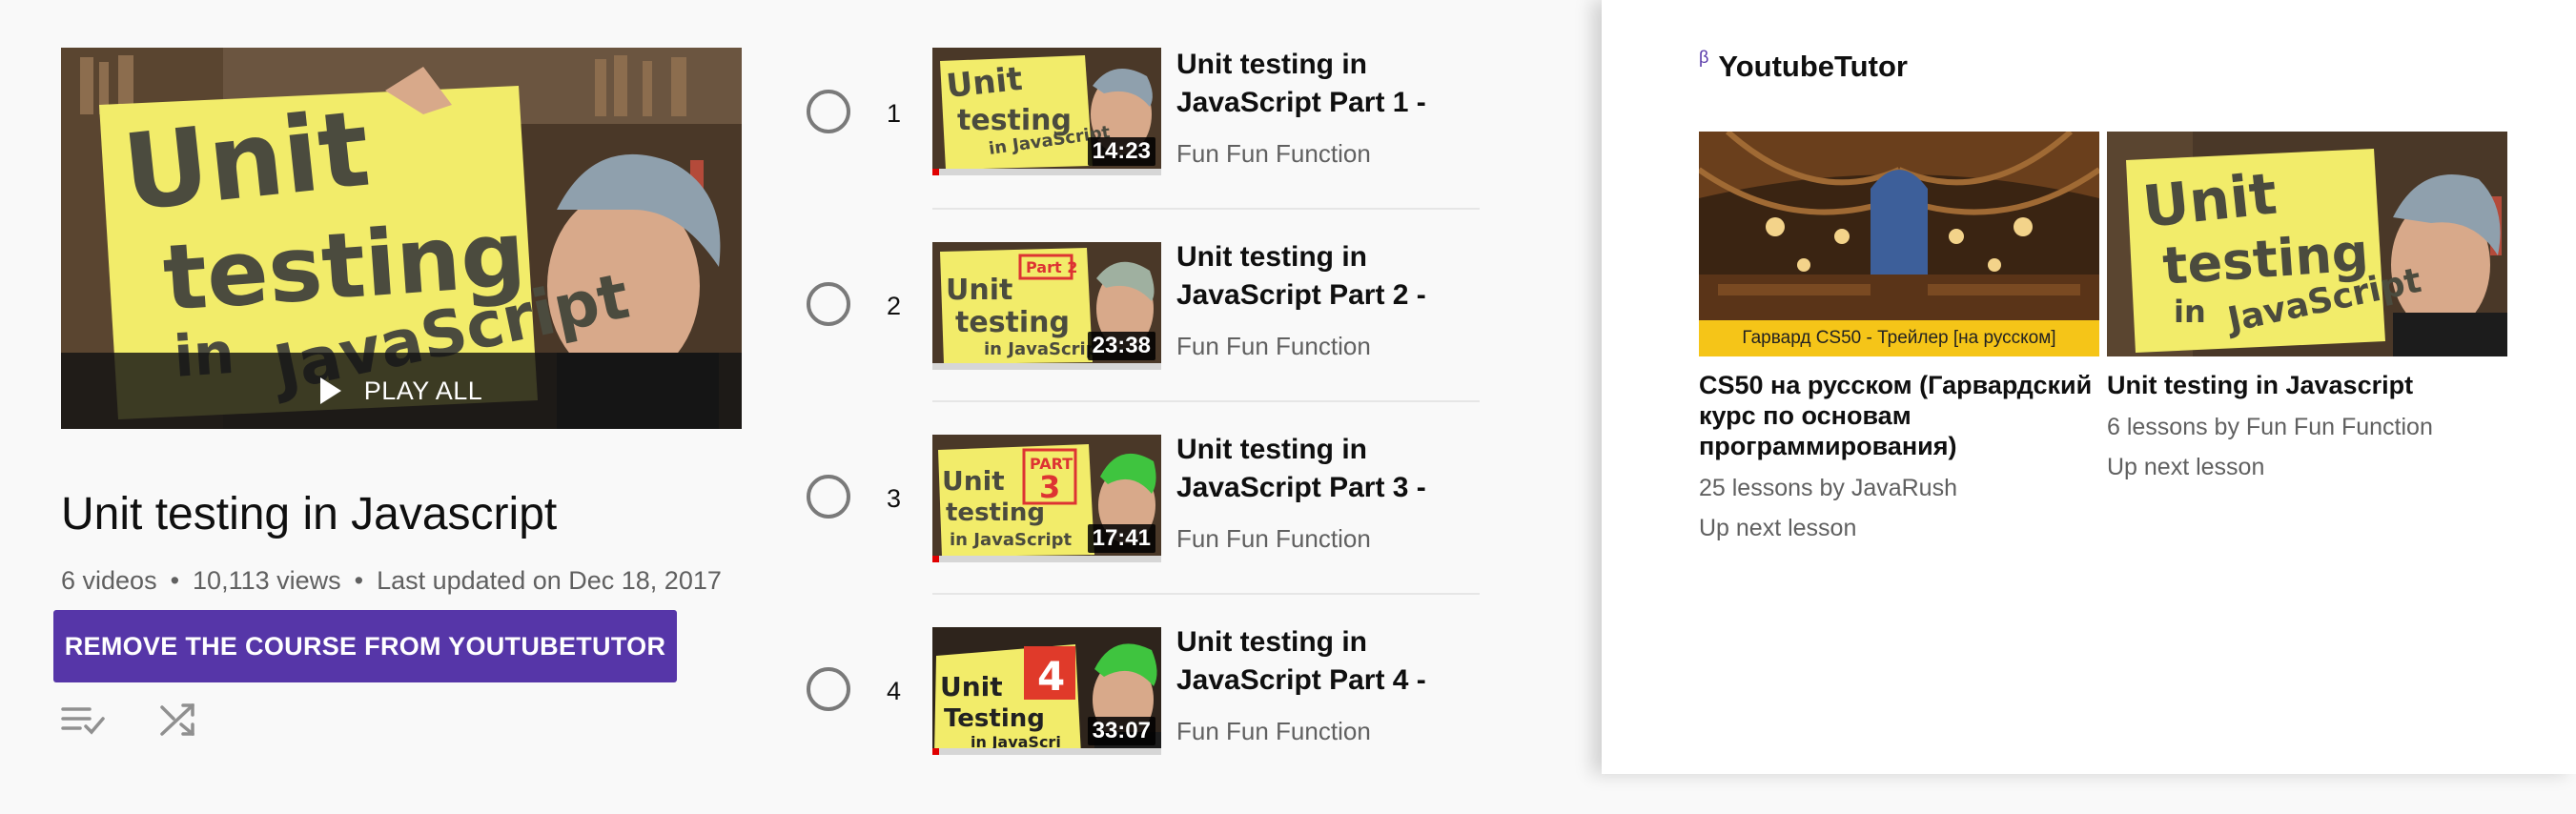 This screenshot has width=2576, height=814. I want to click on playlist-thumbnail: Unit testing in JavaScript PLAY ALL, so click(402, 238).